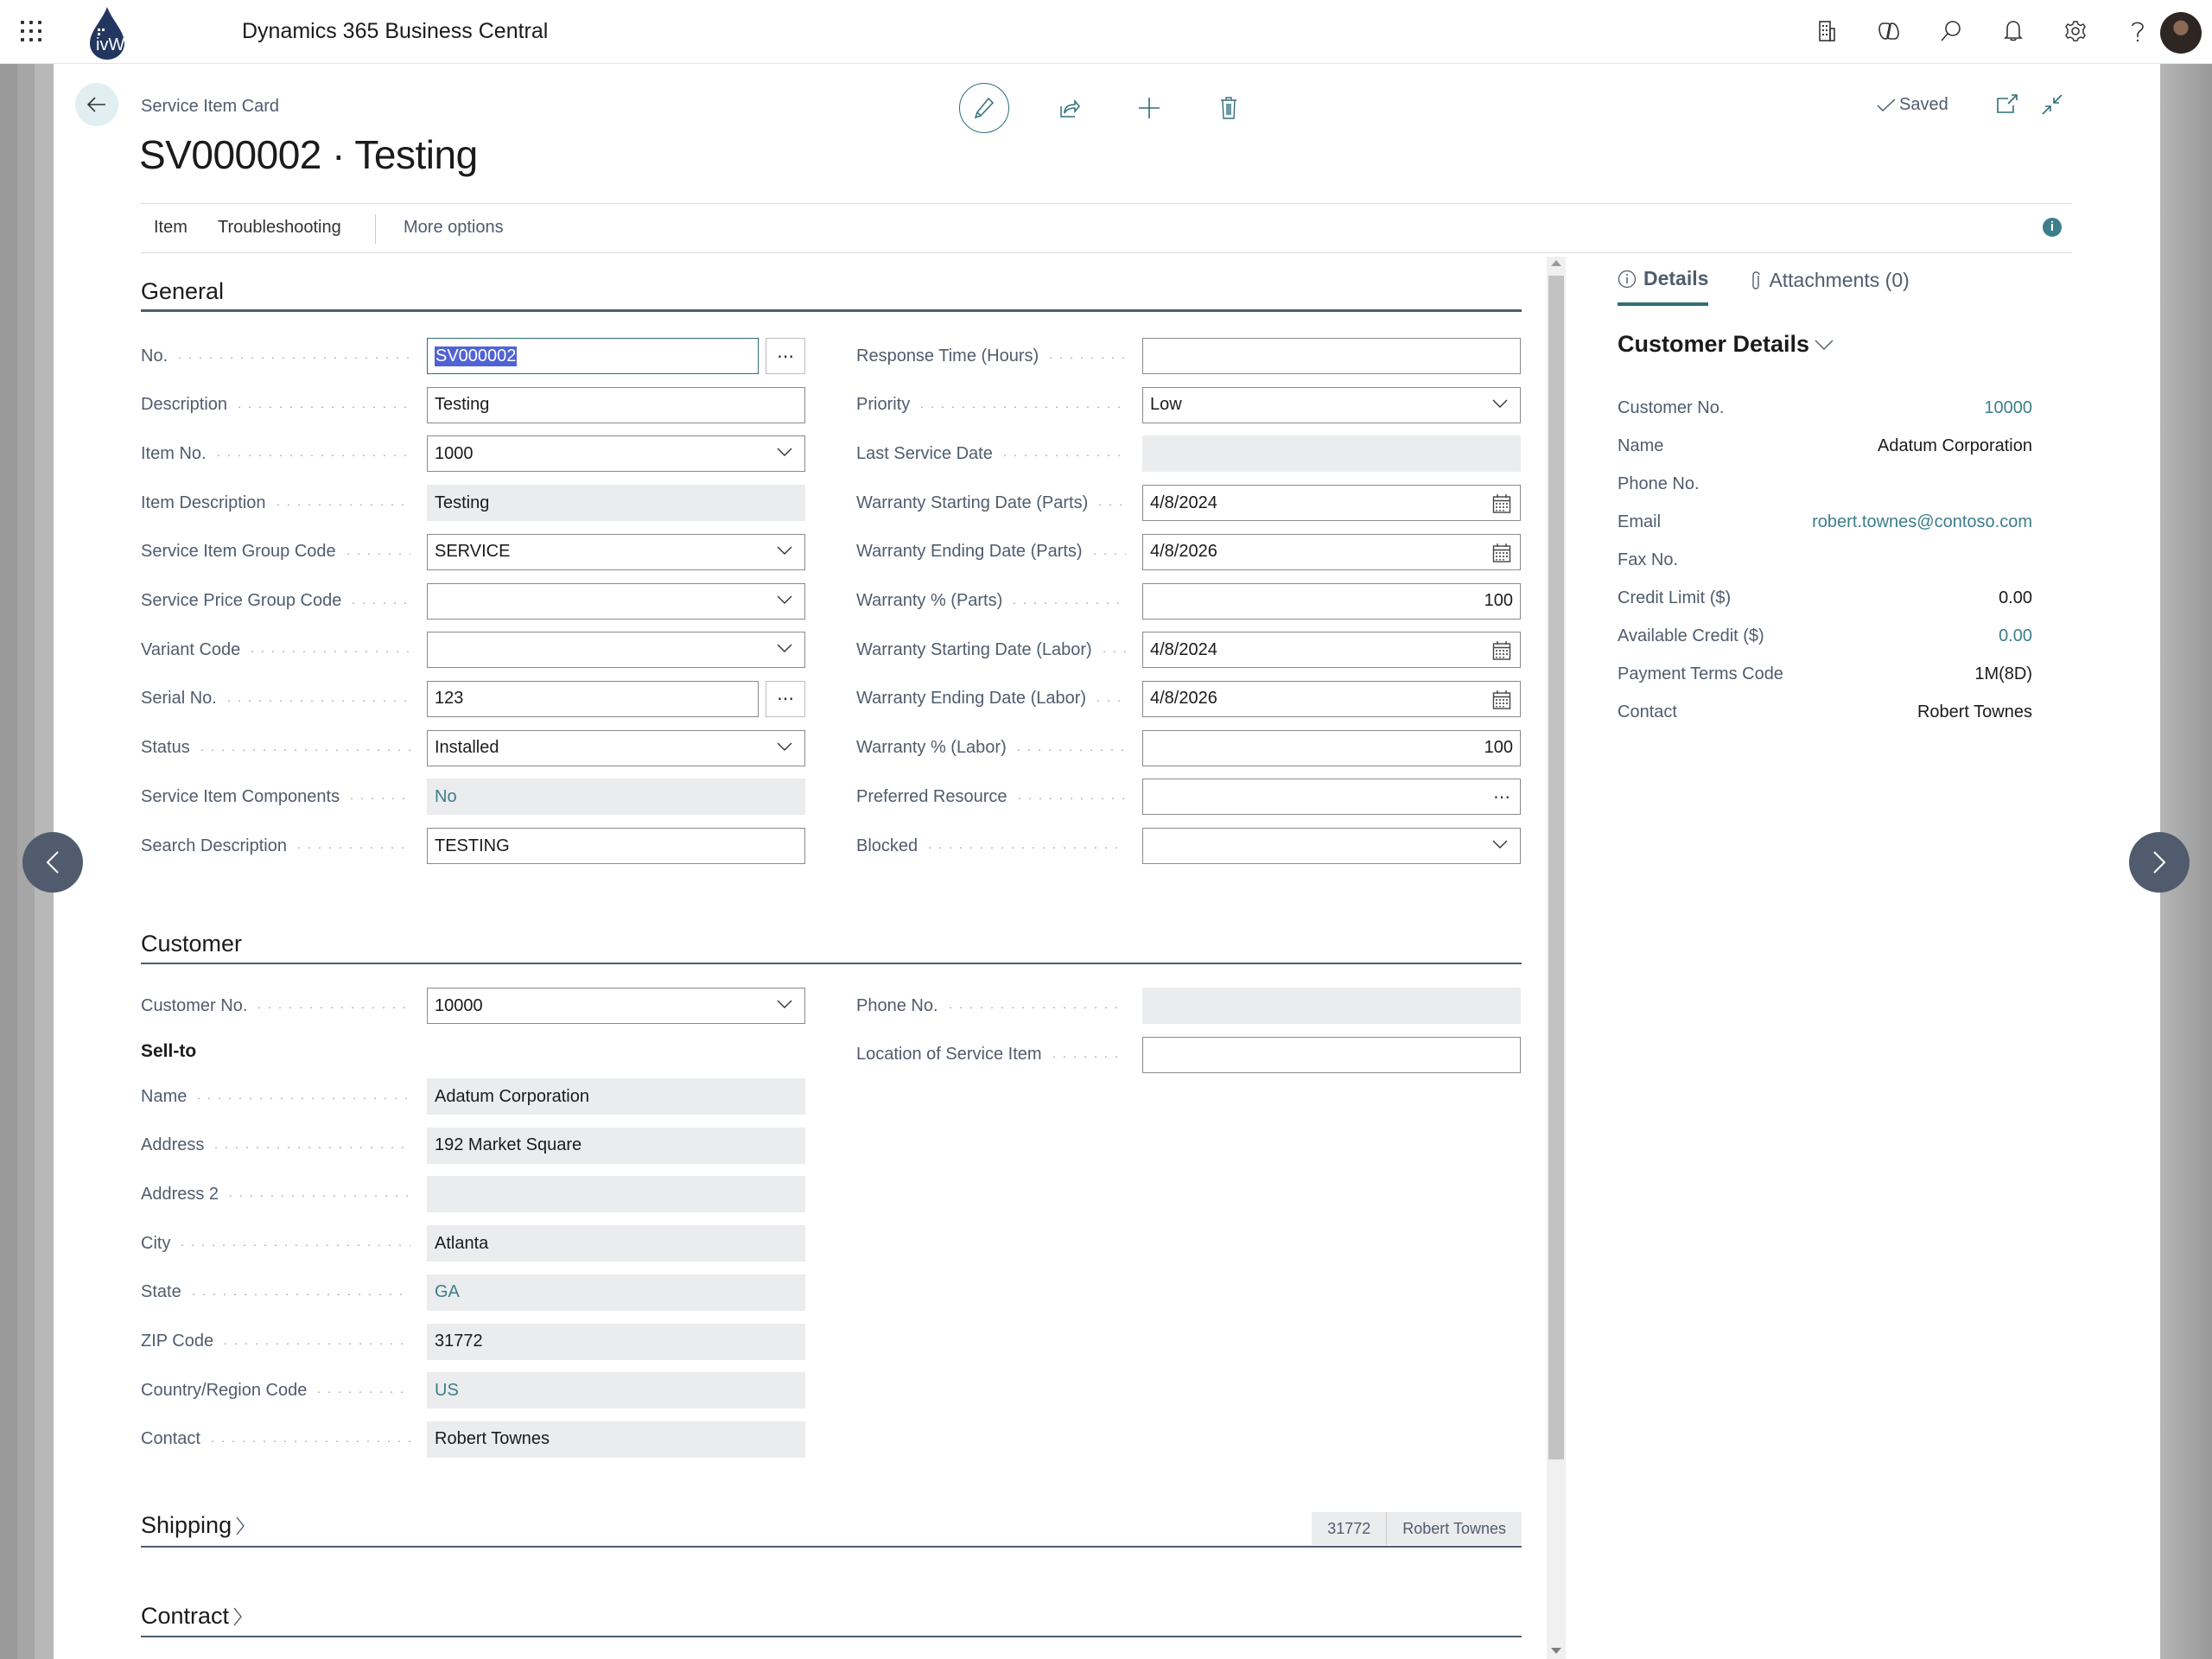  I want to click on open-new-window-button, so click(2007, 106).